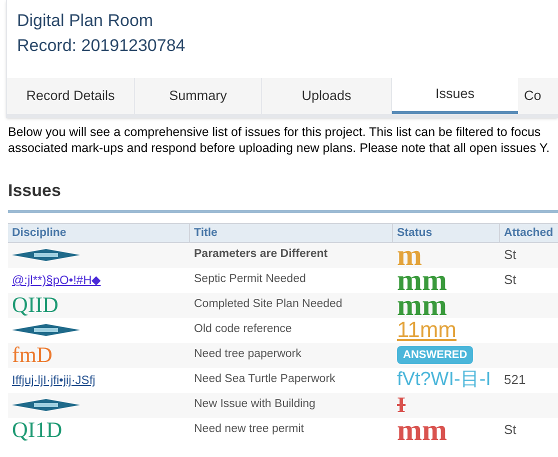  What do you see at coordinates (99, 233) in the screenshot?
I see `column-header: Discipline` at bounding box center [99, 233].